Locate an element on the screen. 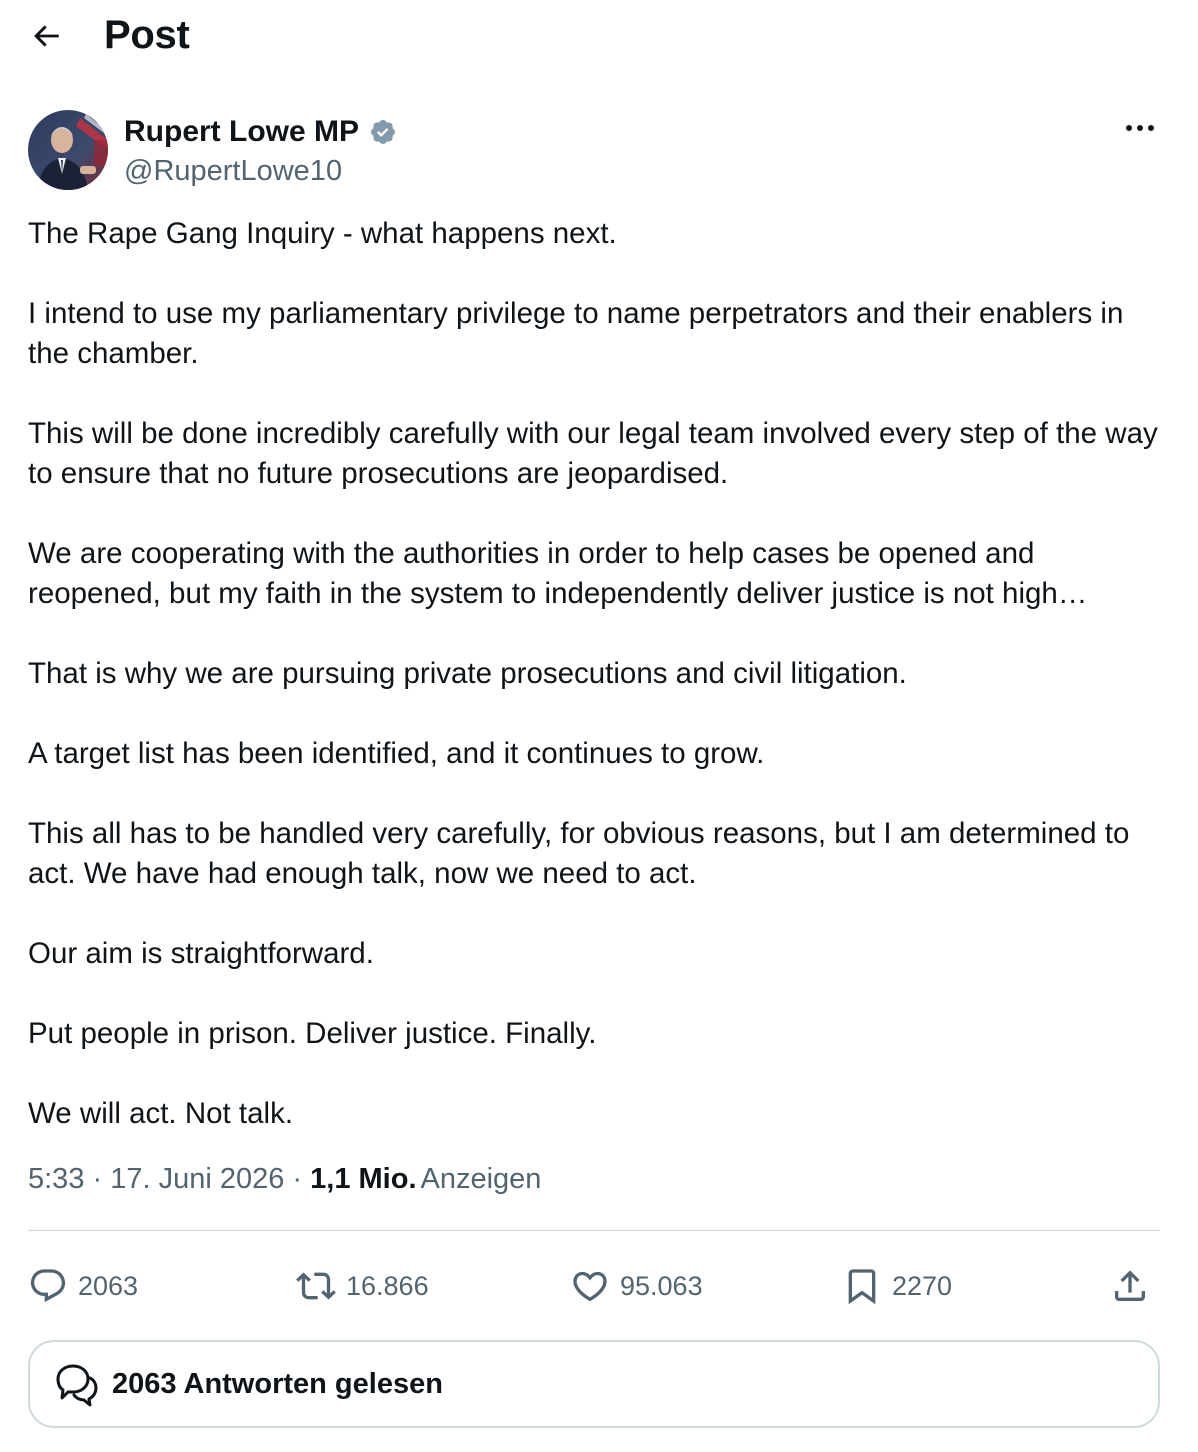 This screenshot has height=1452, width=1198. verified-badge-icon is located at coordinates (383, 132).